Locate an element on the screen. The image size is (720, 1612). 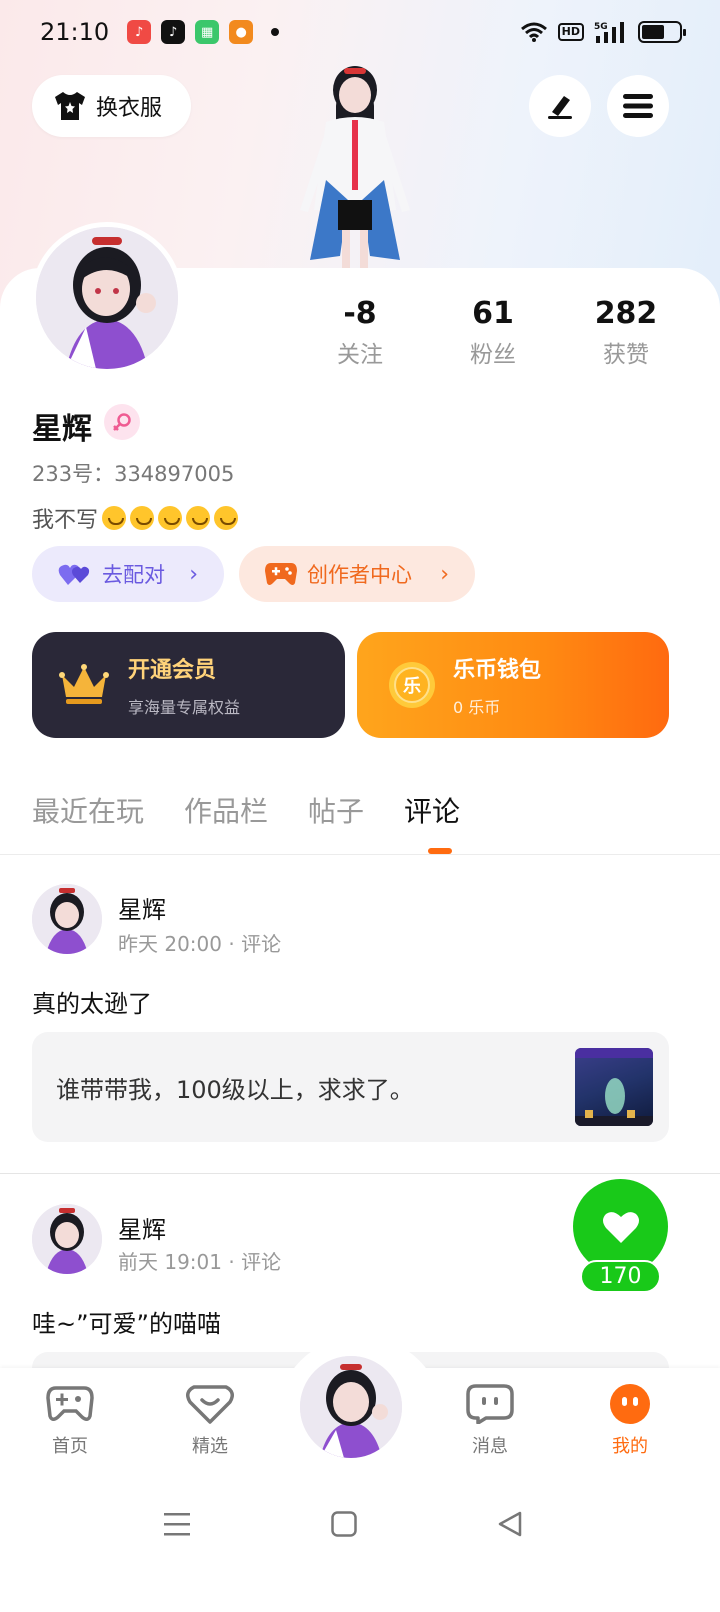
tab-works: 作品栏 is located at coordinates (226, 810).